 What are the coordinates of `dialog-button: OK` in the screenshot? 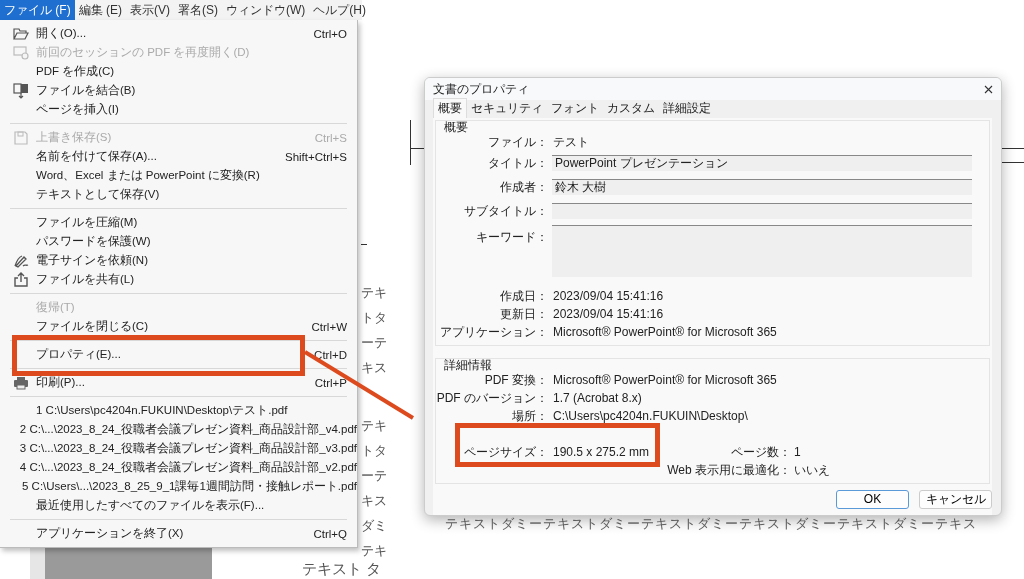 It's located at (872, 499).